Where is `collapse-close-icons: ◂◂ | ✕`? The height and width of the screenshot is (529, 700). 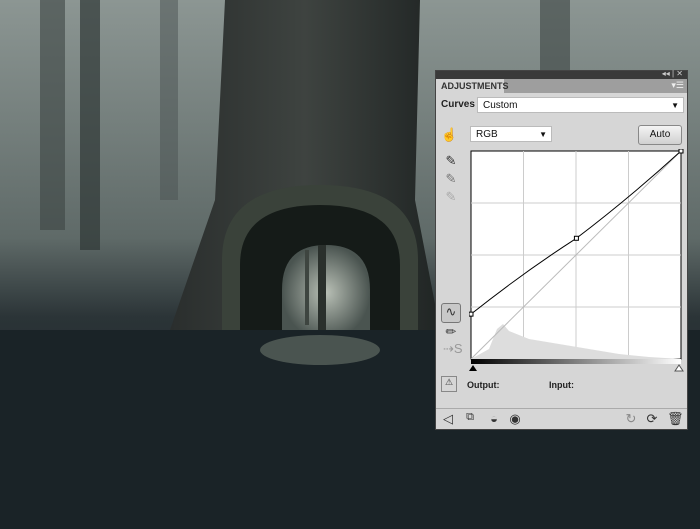
collapse-close-icons: ◂◂ | ✕ is located at coordinates (672, 73).